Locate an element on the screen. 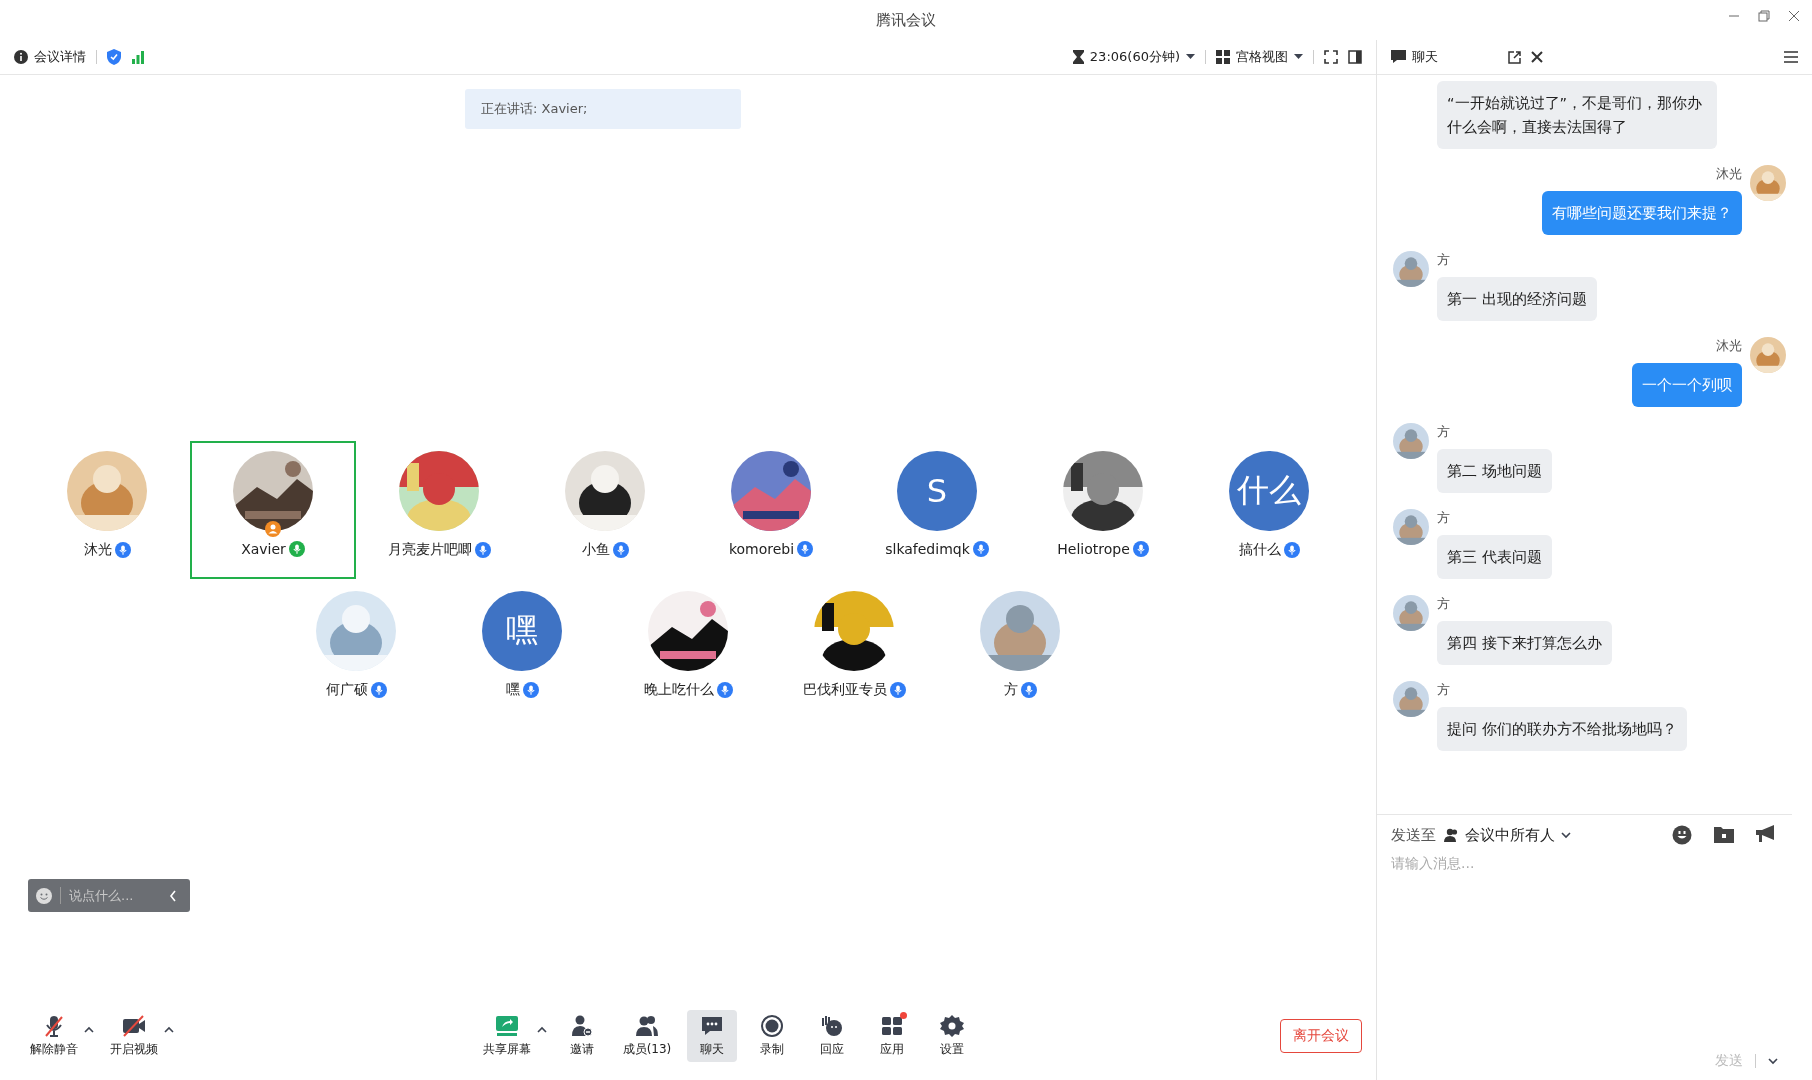  message-bubble: 一个一个列呗 is located at coordinates (1687, 385).